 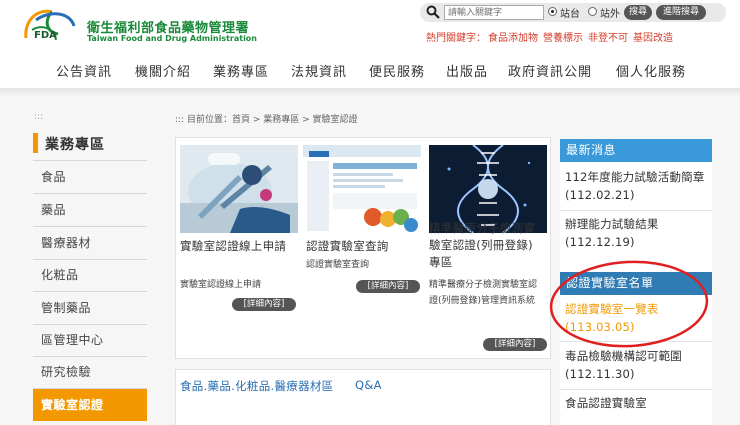 I want to click on sidebar-item-lab-accreditation: 實驗室認證, so click(x=90, y=405).